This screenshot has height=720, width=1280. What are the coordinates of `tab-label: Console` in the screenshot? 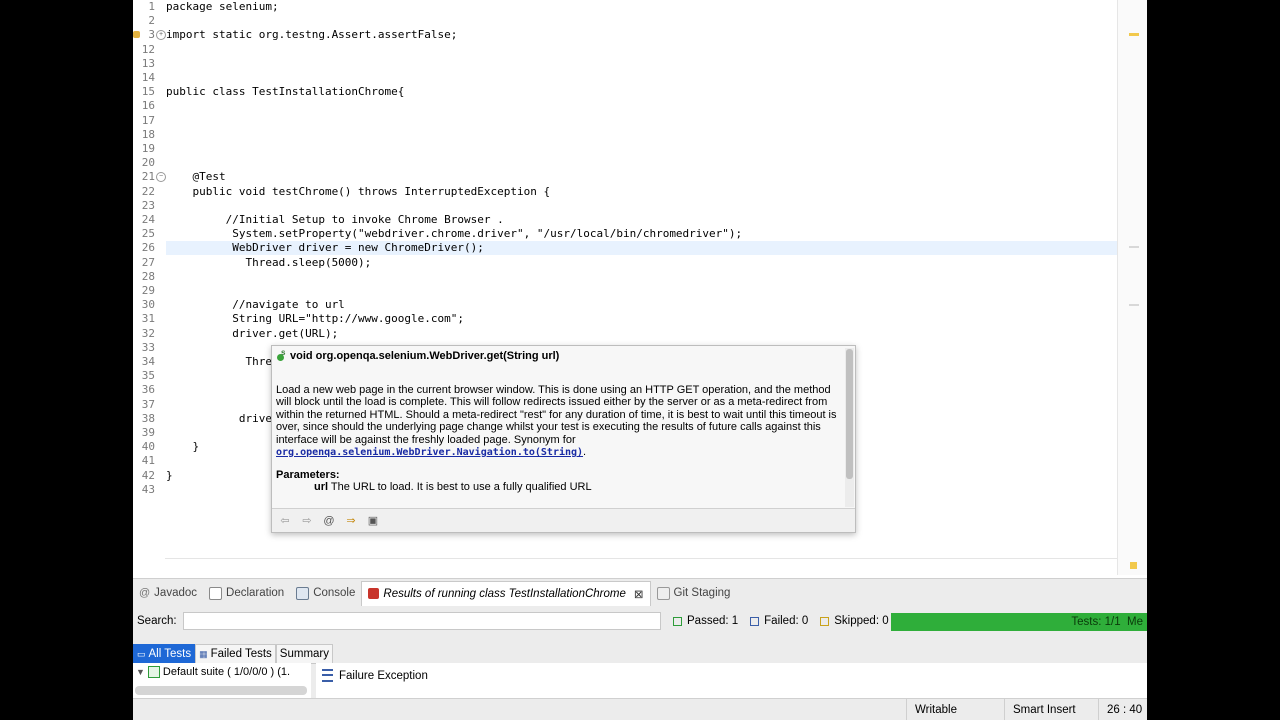 It's located at (334, 593).